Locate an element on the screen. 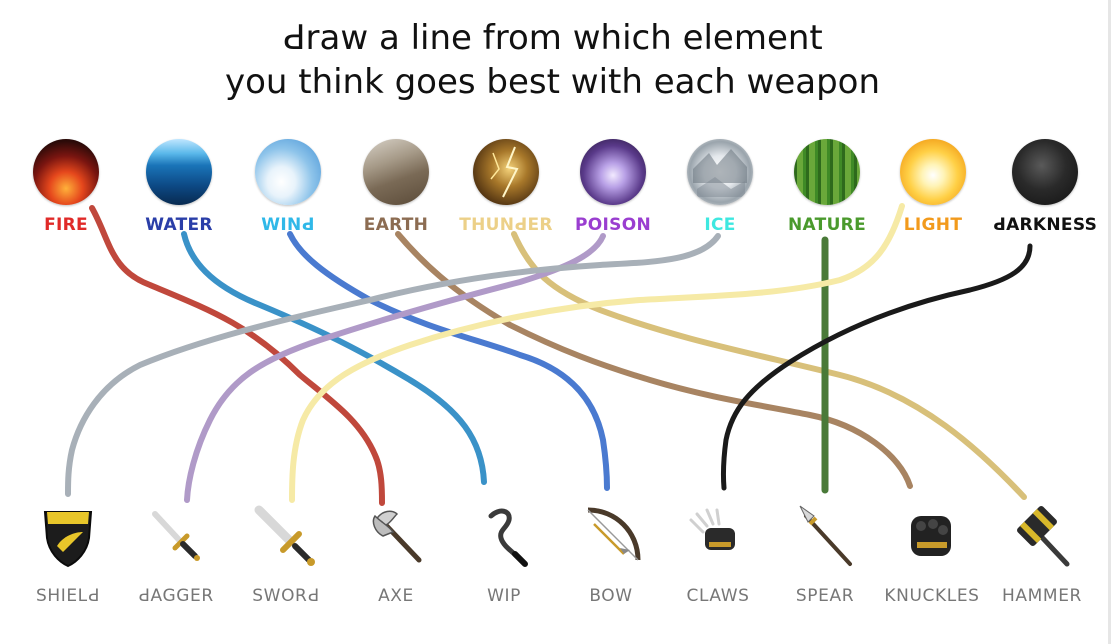  darkness-icon is located at coordinates (1045, 172).